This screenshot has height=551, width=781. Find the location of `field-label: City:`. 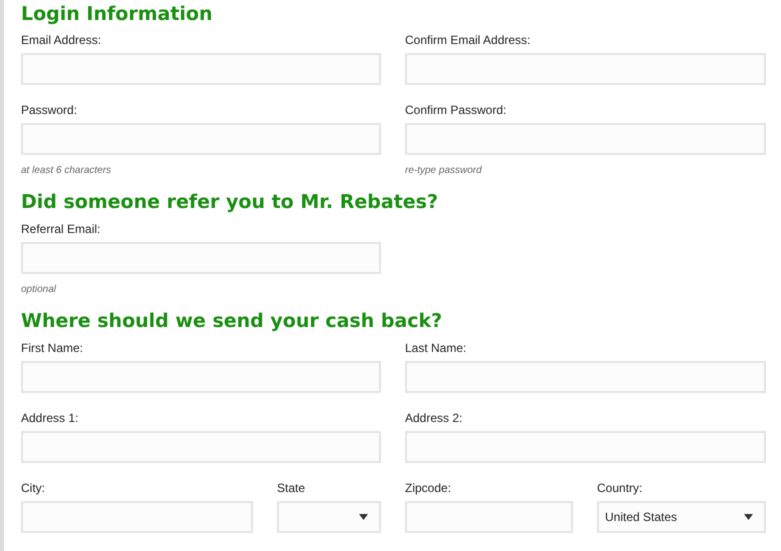

field-label: City: is located at coordinates (33, 488).